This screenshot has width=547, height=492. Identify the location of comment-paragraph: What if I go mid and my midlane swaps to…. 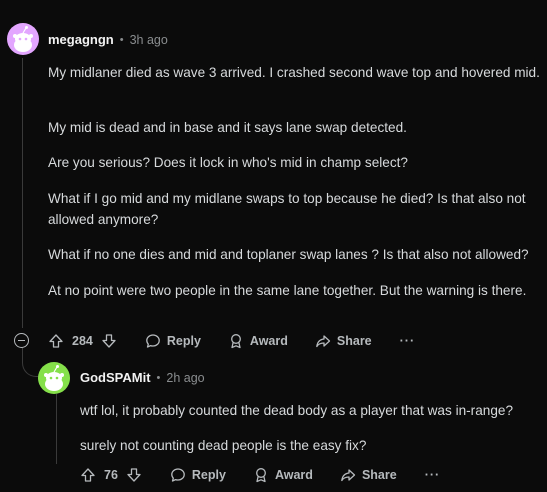
(287, 209).